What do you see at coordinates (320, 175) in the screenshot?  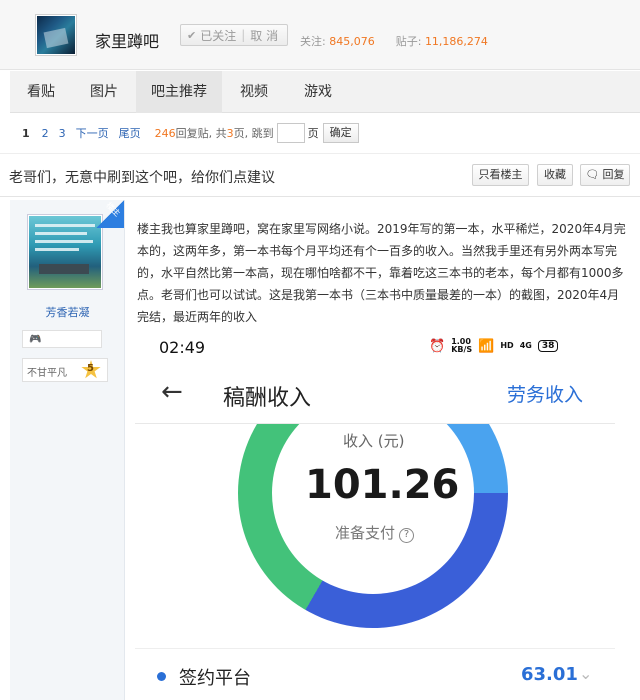 I see `thread-title-bar: 老哥们，无意中刷到这个吧，给你们点建议 只看楼主 收藏 🗨 回复` at bounding box center [320, 175].